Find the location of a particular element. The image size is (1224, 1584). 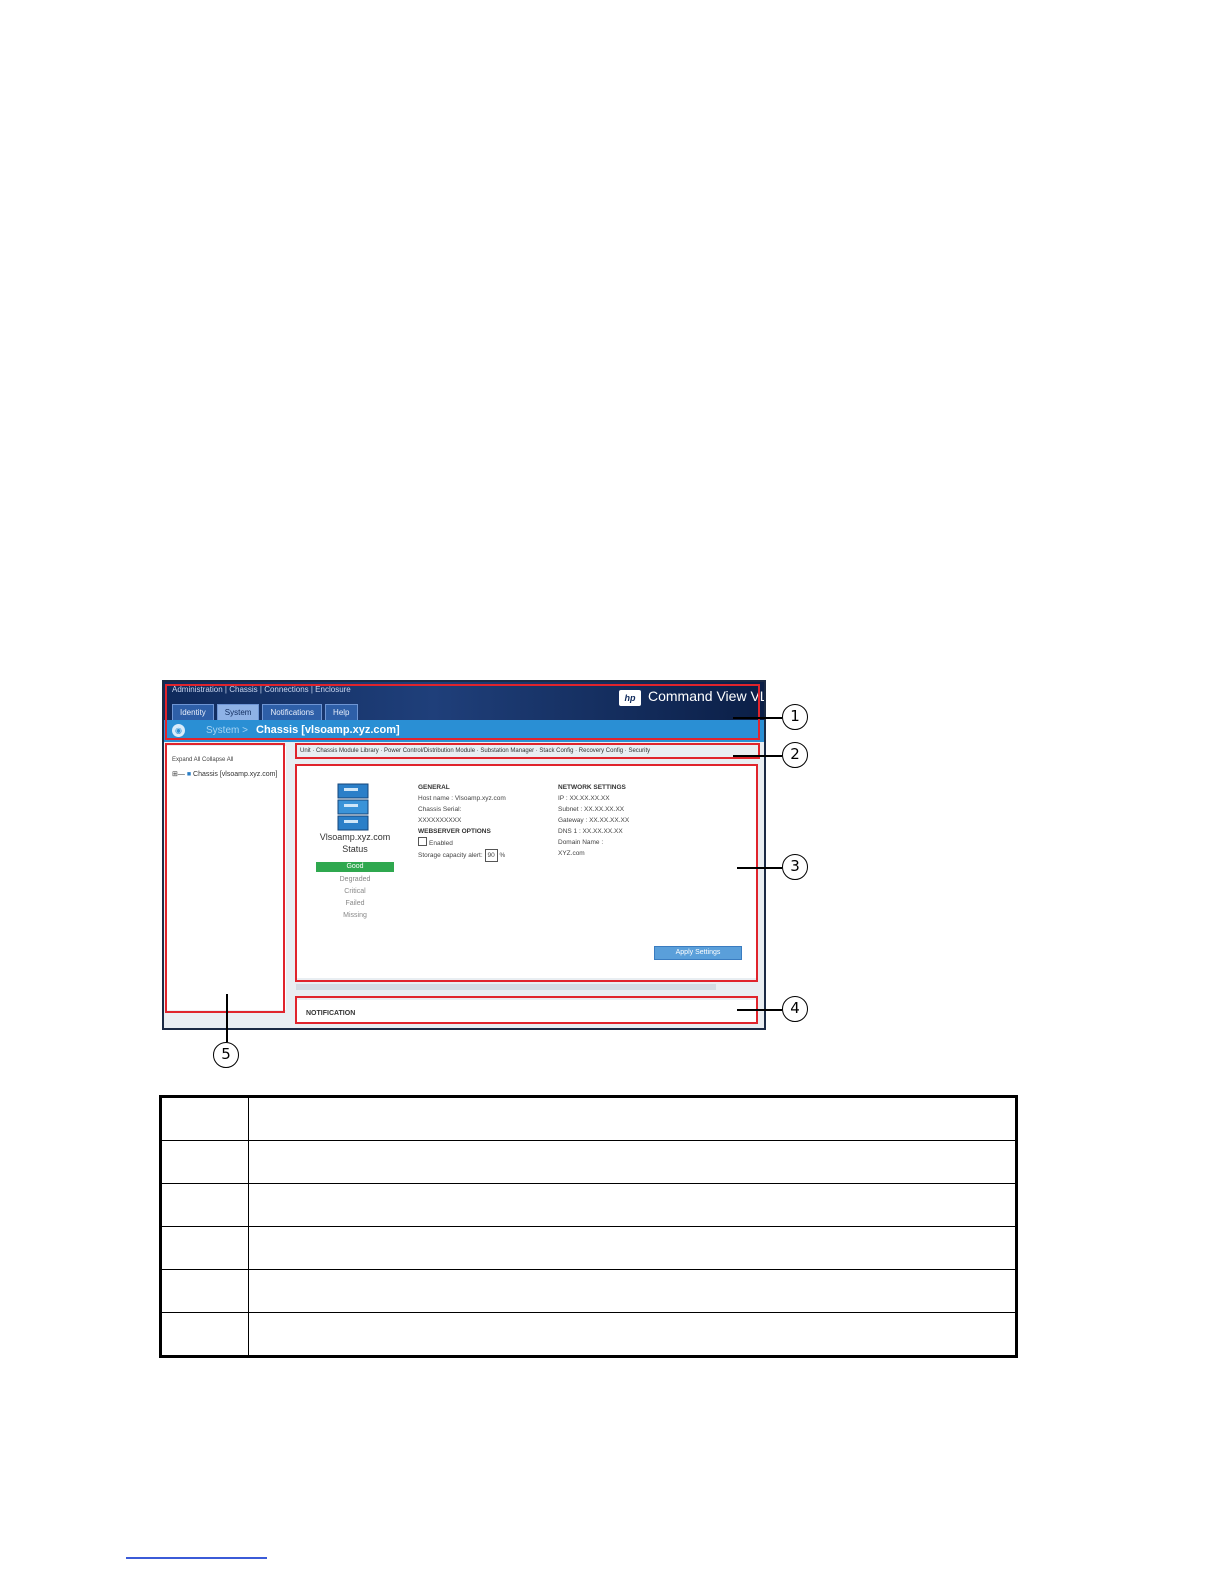

region-3-box is located at coordinates (526, 873).